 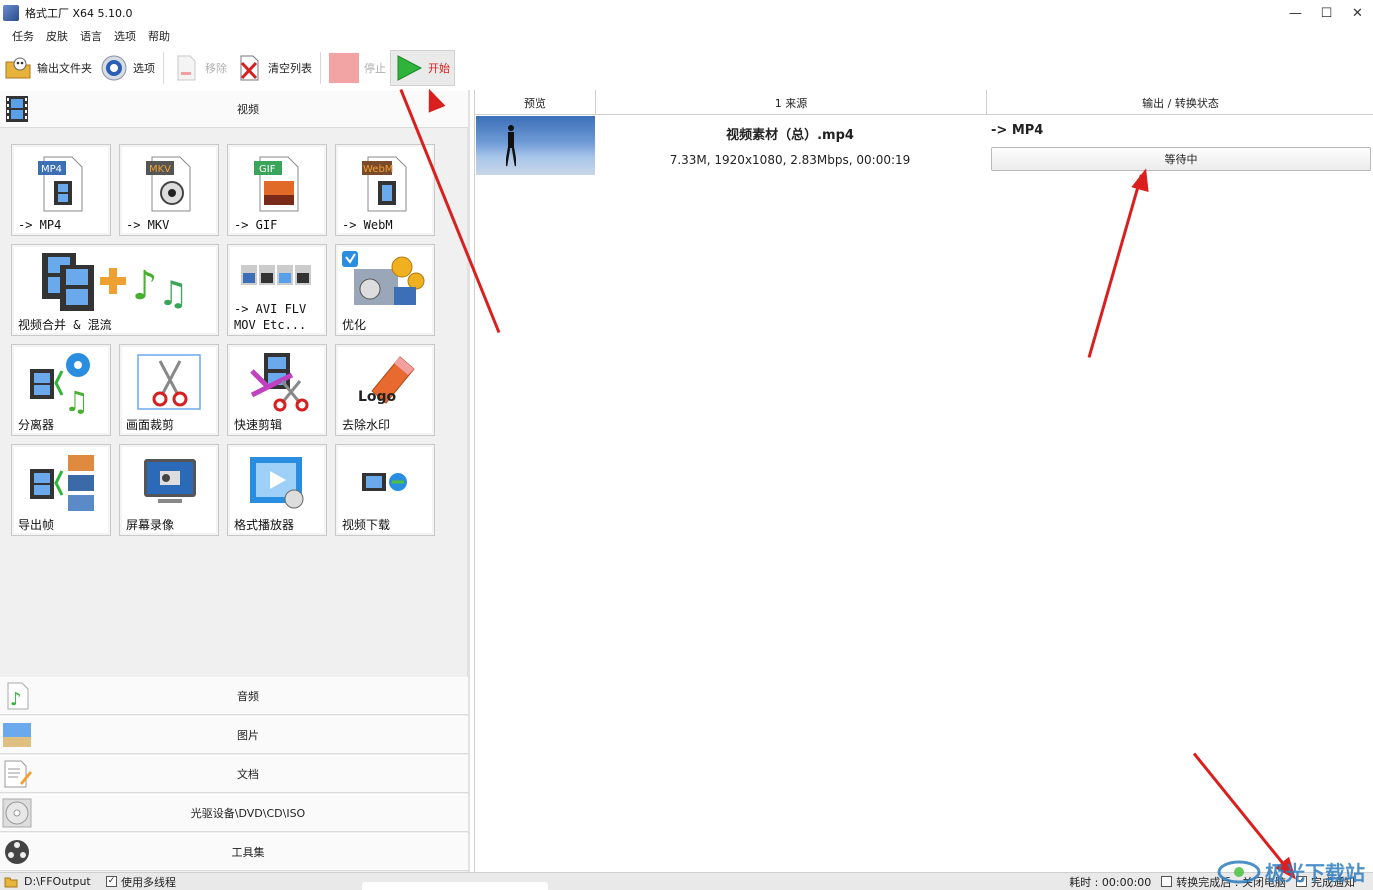 What do you see at coordinates (248, 109) in the screenshot?
I see `category-video-label: 视频` at bounding box center [248, 109].